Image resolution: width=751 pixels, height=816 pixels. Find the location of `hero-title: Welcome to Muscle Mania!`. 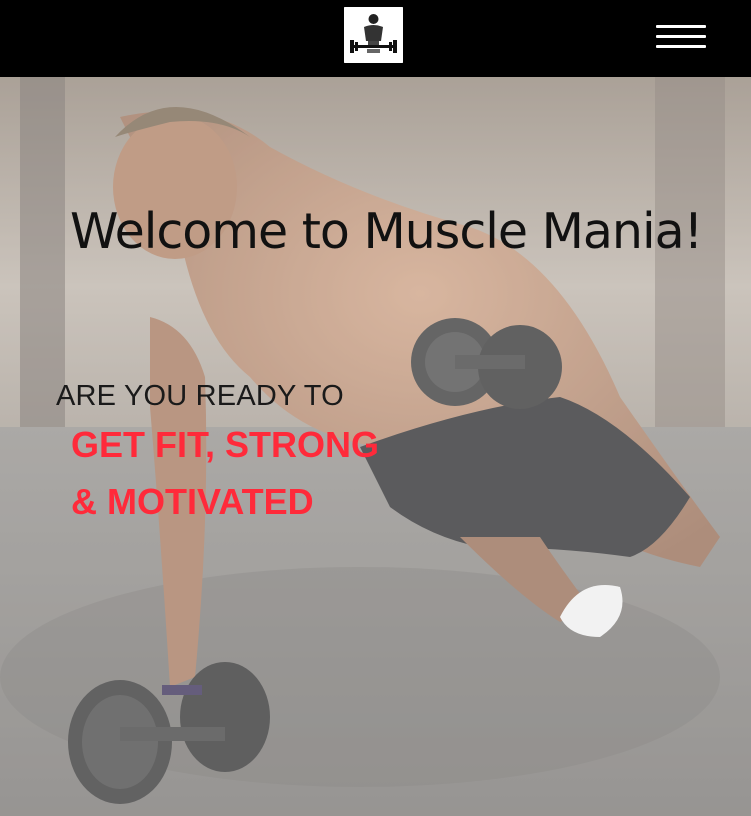

hero-title: Welcome to Muscle Mania! is located at coordinates (386, 231).